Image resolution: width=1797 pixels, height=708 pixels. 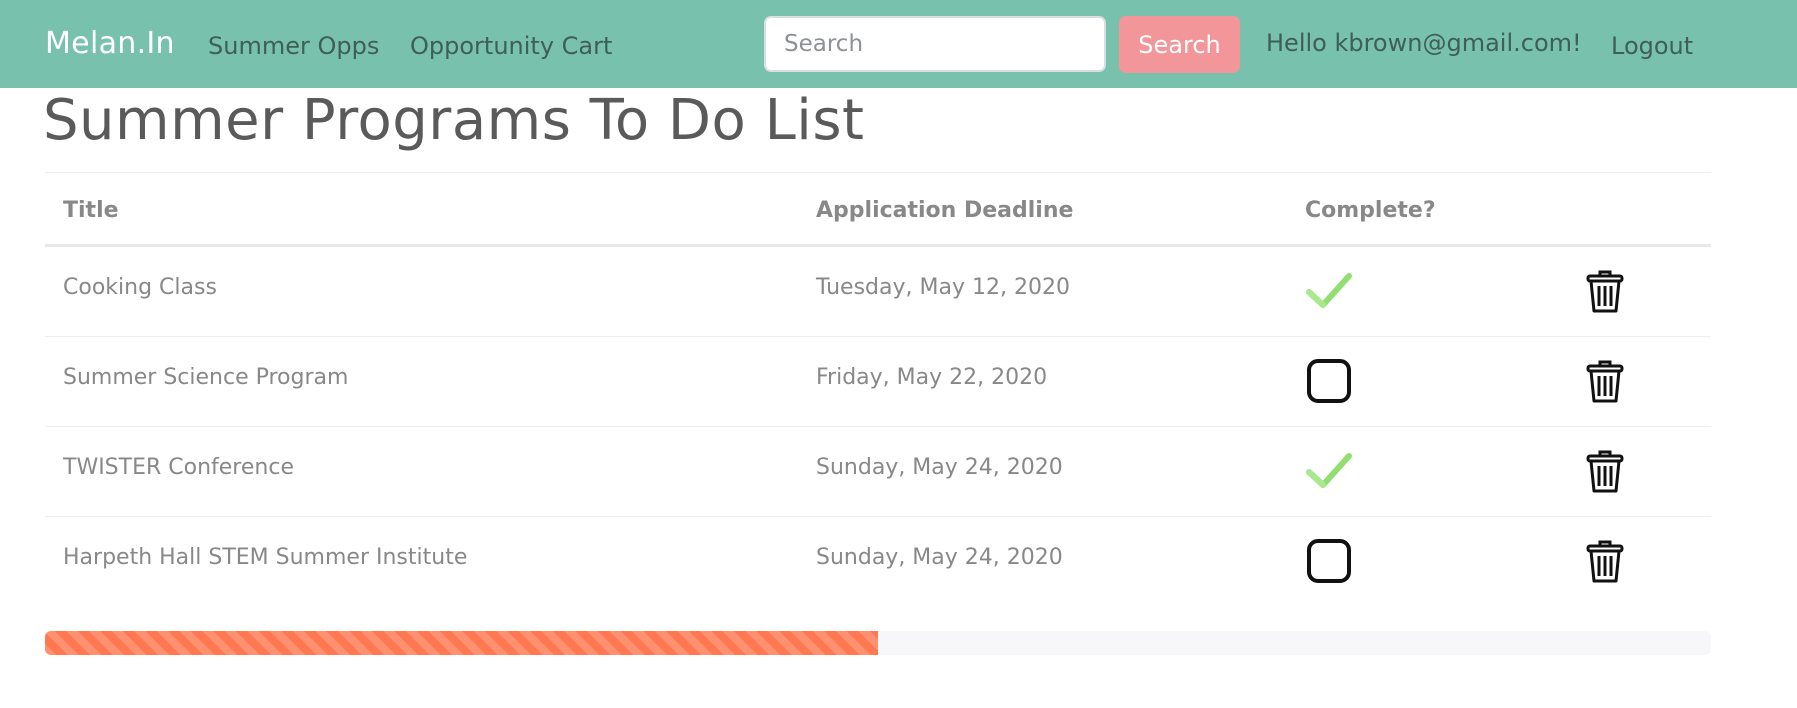 I want to click on page-title: Summer Programs To Do List, so click(x=454, y=120).